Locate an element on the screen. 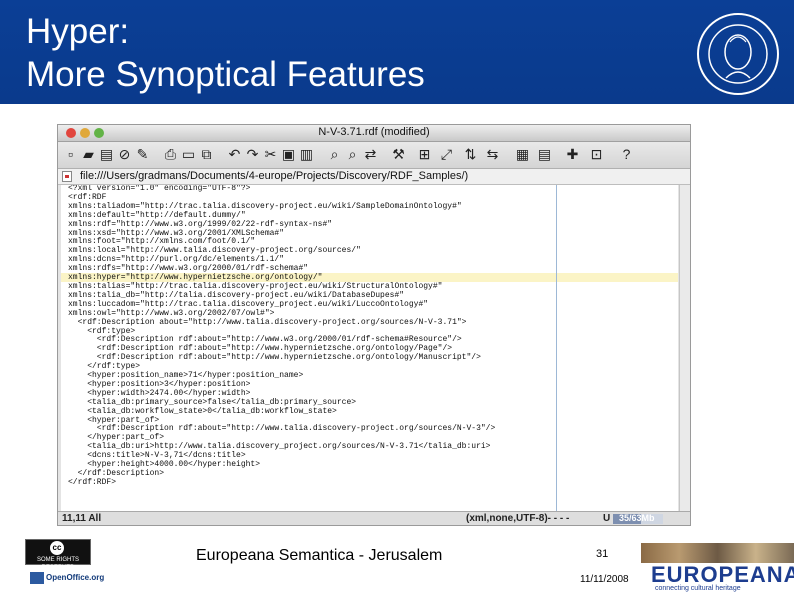 The width and height of the screenshot is (794, 595). memory-text: 35/63Mb is located at coordinates (637, 518).